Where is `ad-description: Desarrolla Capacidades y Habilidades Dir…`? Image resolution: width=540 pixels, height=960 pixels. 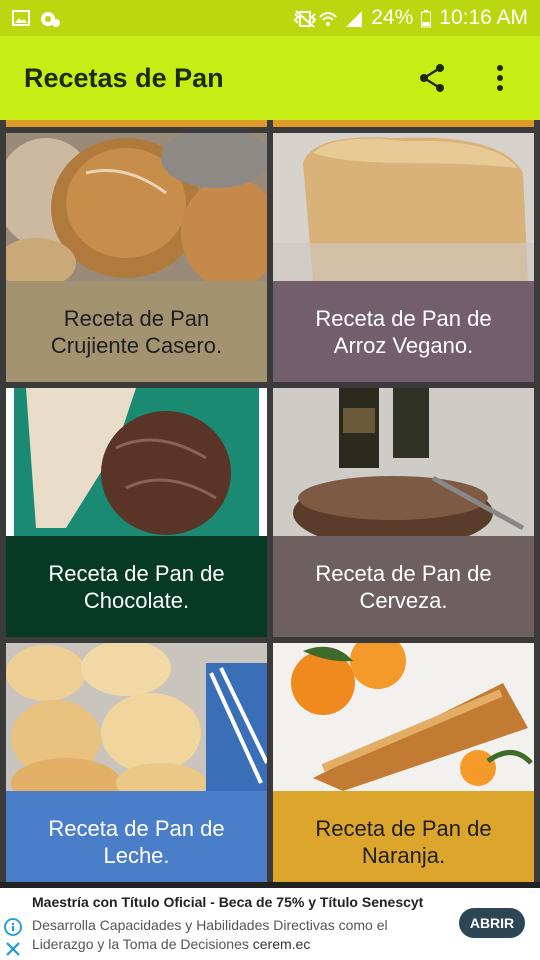
ad-description: Desarrolla Capacidades y Habilidades Dir… is located at coordinates (229, 935).